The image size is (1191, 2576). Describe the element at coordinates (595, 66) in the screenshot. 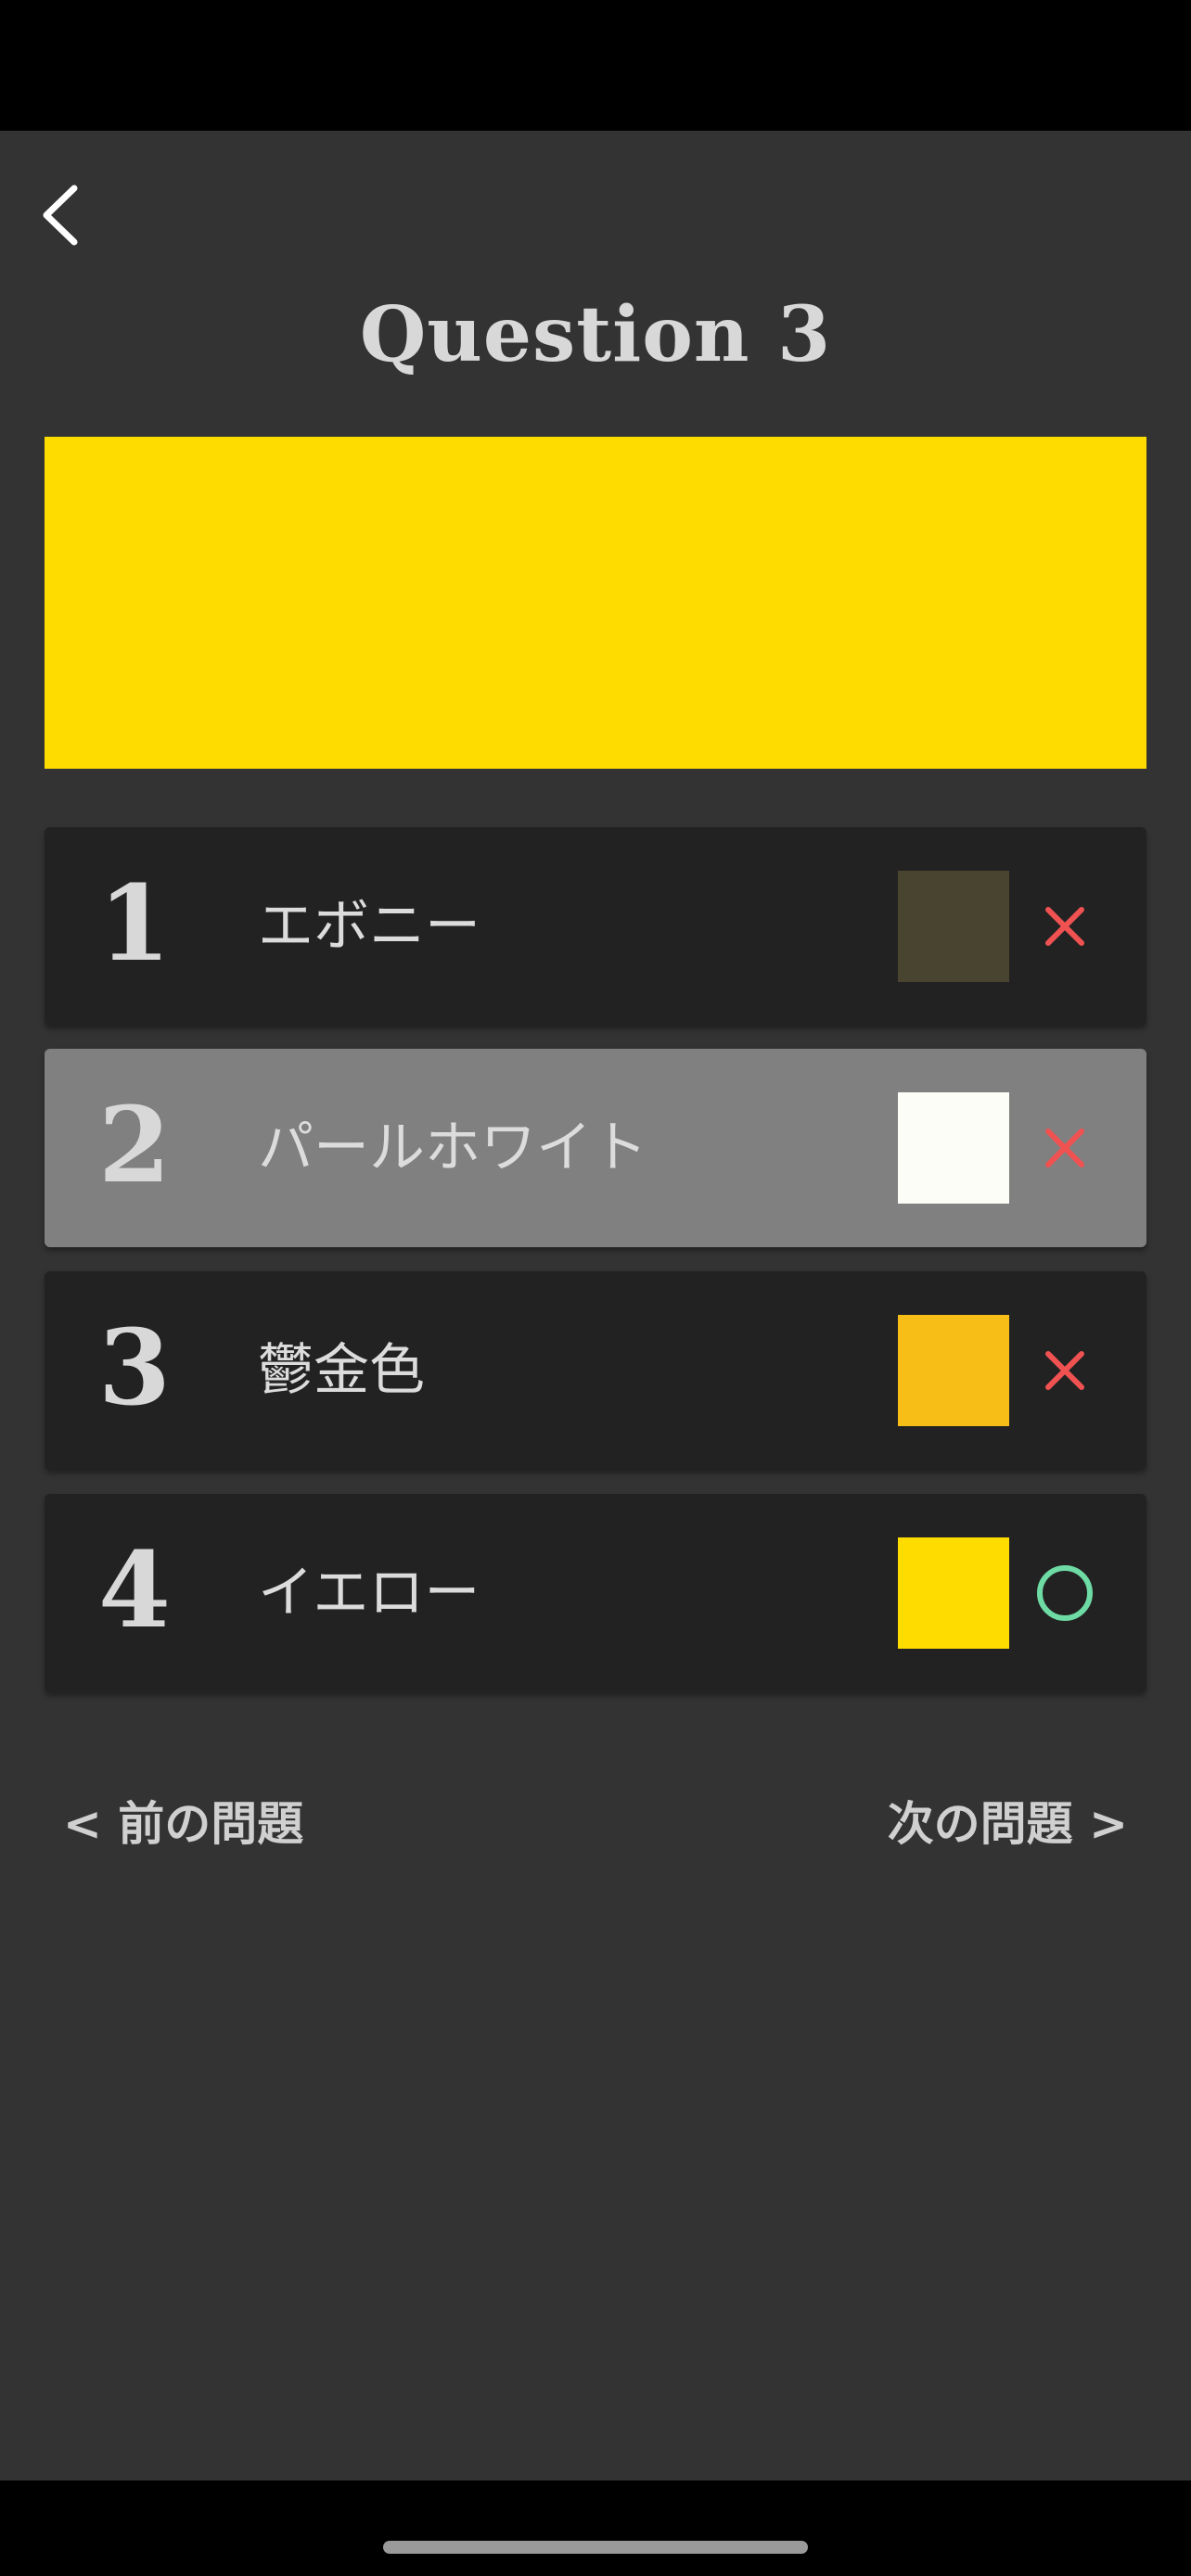

I see `status-bar` at that location.